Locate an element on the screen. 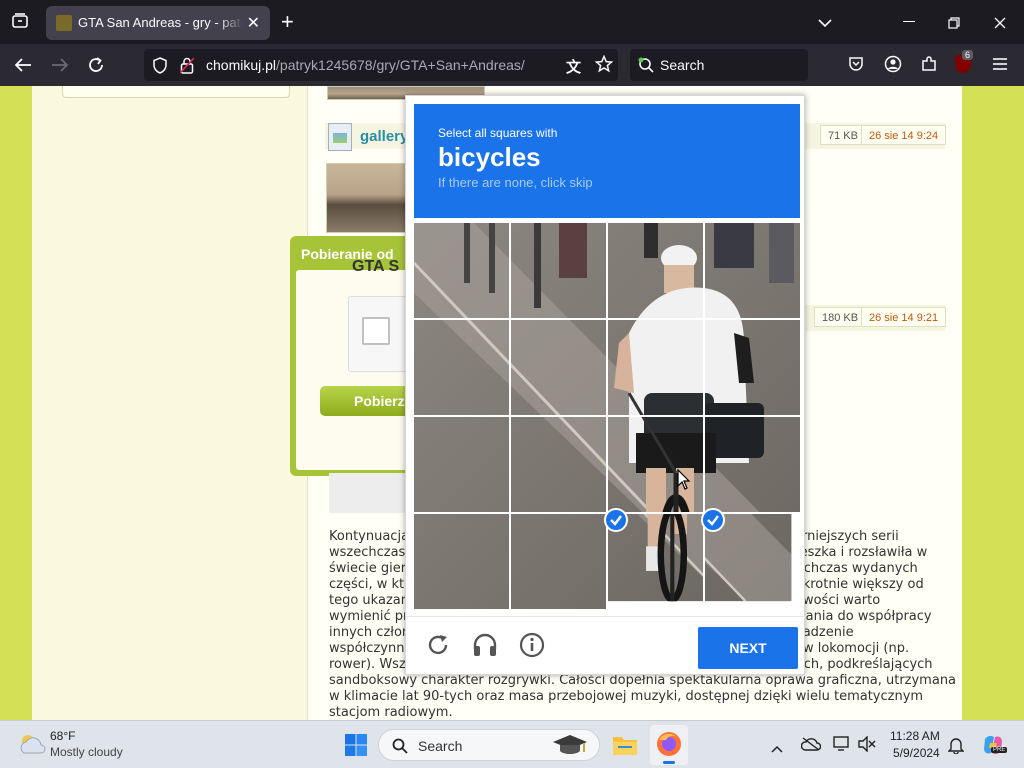 This screenshot has width=1024, height=768. extension-badge: 6 is located at coordinates (968, 55).